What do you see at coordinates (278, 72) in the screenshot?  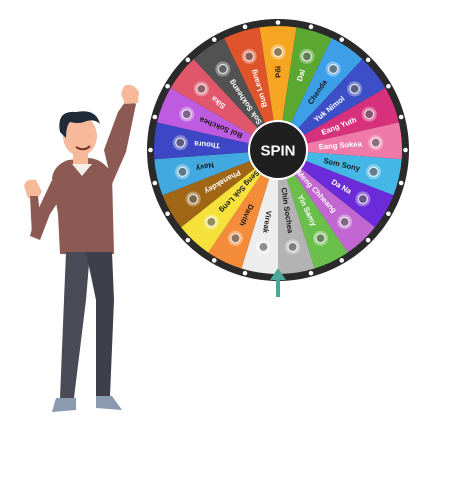 I see `segment-label: Pối` at bounding box center [278, 72].